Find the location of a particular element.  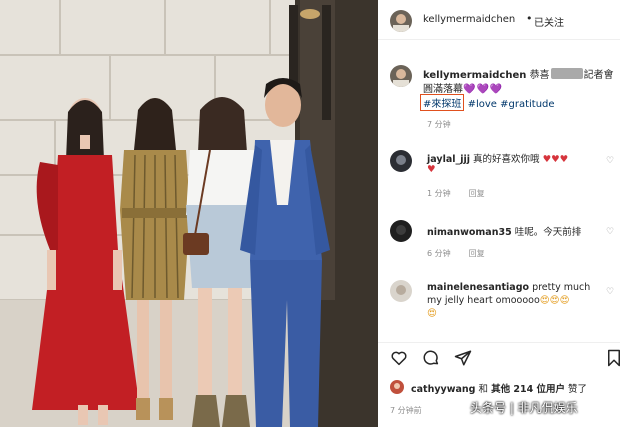

blurred-text is located at coordinates (566, 73).